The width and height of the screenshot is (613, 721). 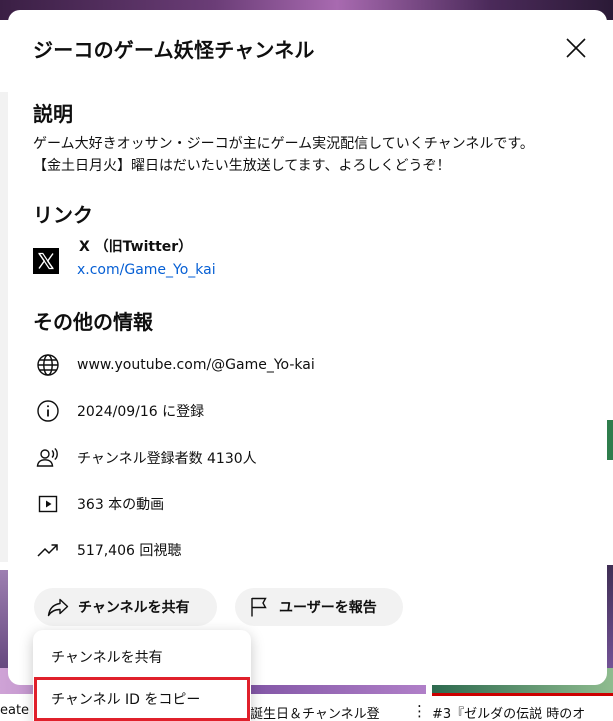 I want to click on info-row-subscribers: チャンネル登録者数 4130人, so click(x=146, y=458).